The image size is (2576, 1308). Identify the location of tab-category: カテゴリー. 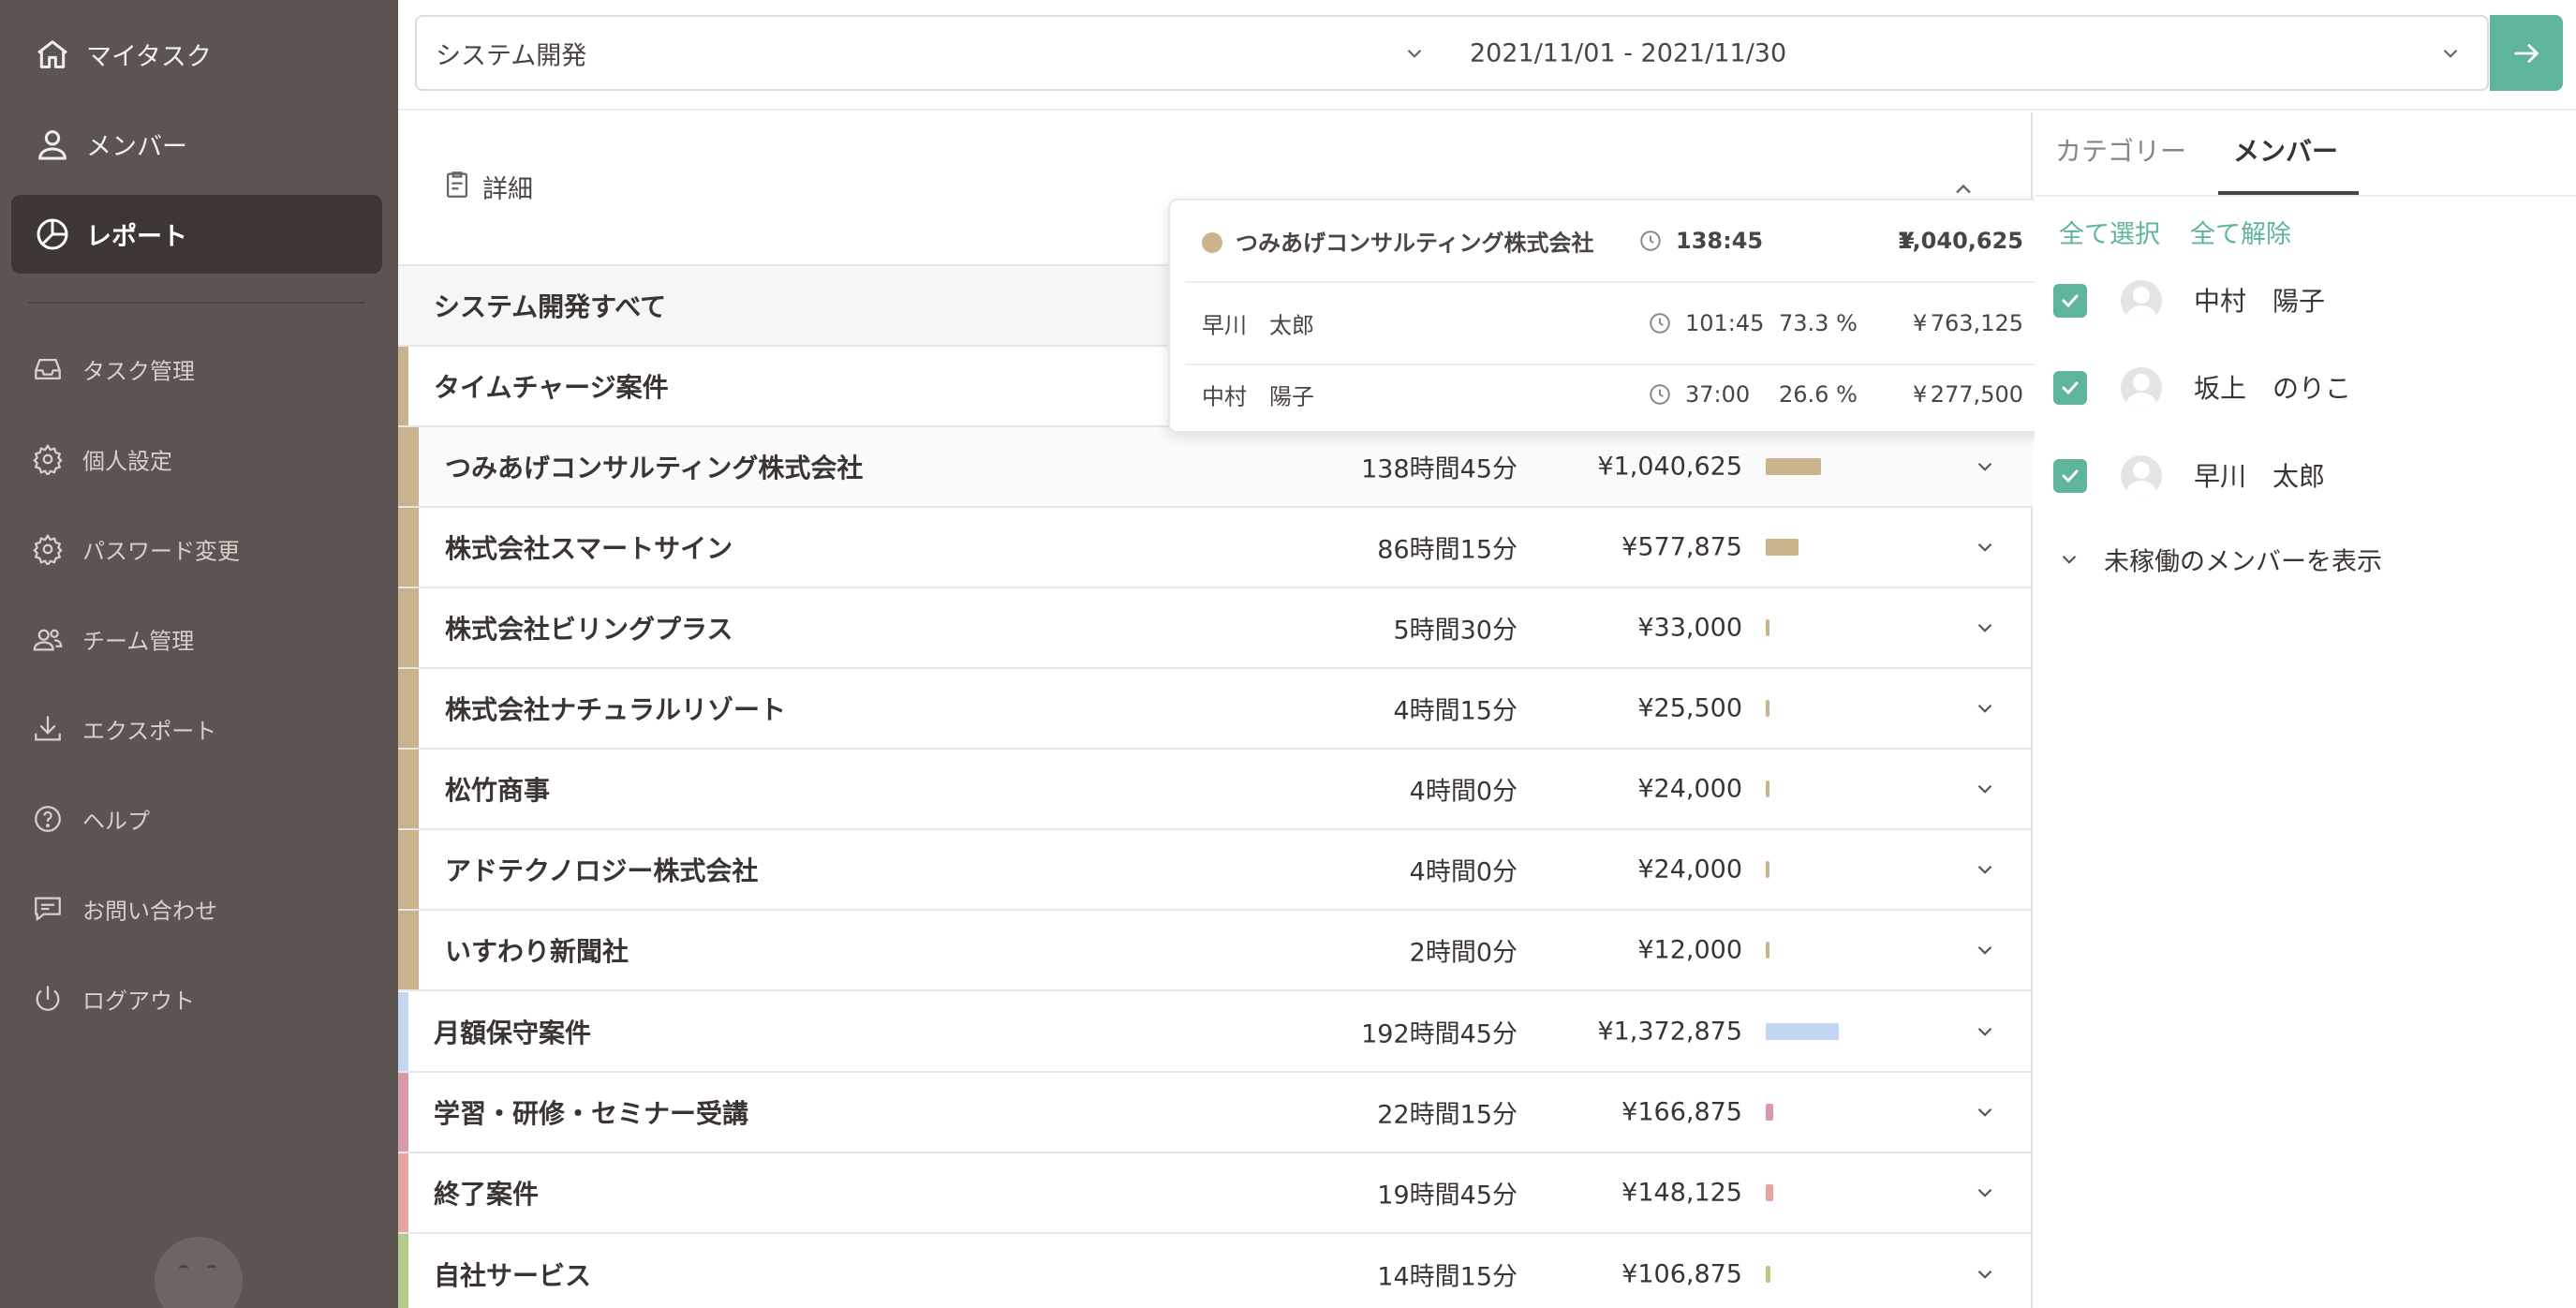
(2121, 164).